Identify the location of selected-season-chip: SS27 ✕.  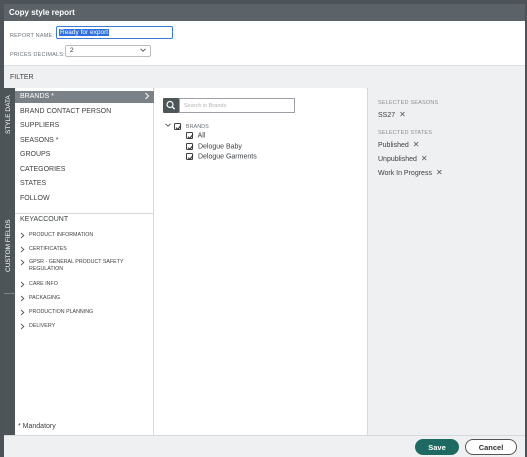
(392, 114).